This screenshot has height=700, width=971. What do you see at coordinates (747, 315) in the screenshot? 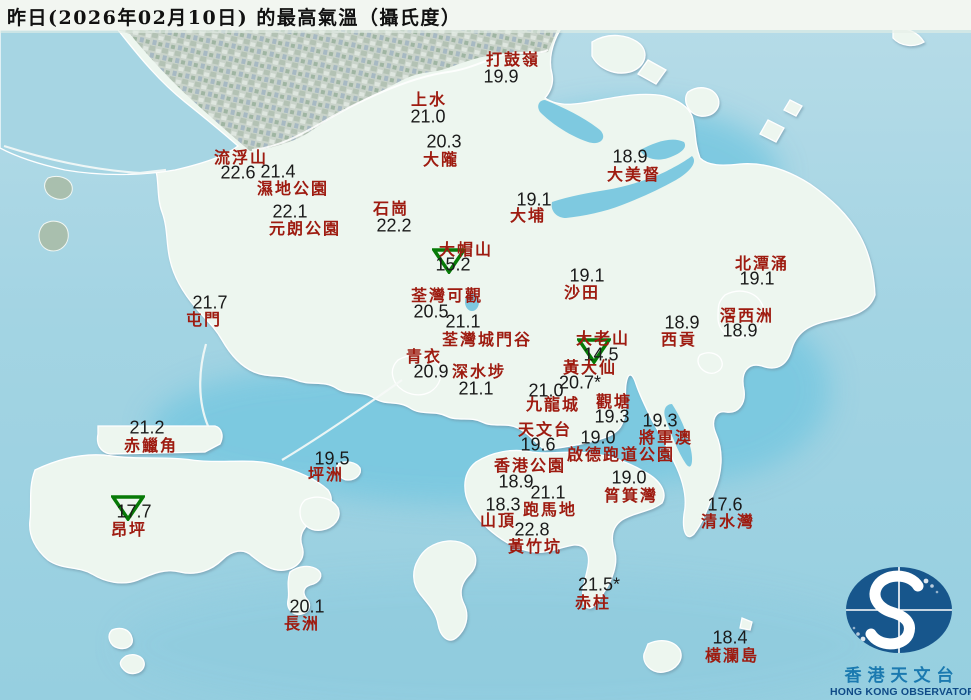
I see `station-name: 滘西洲` at bounding box center [747, 315].